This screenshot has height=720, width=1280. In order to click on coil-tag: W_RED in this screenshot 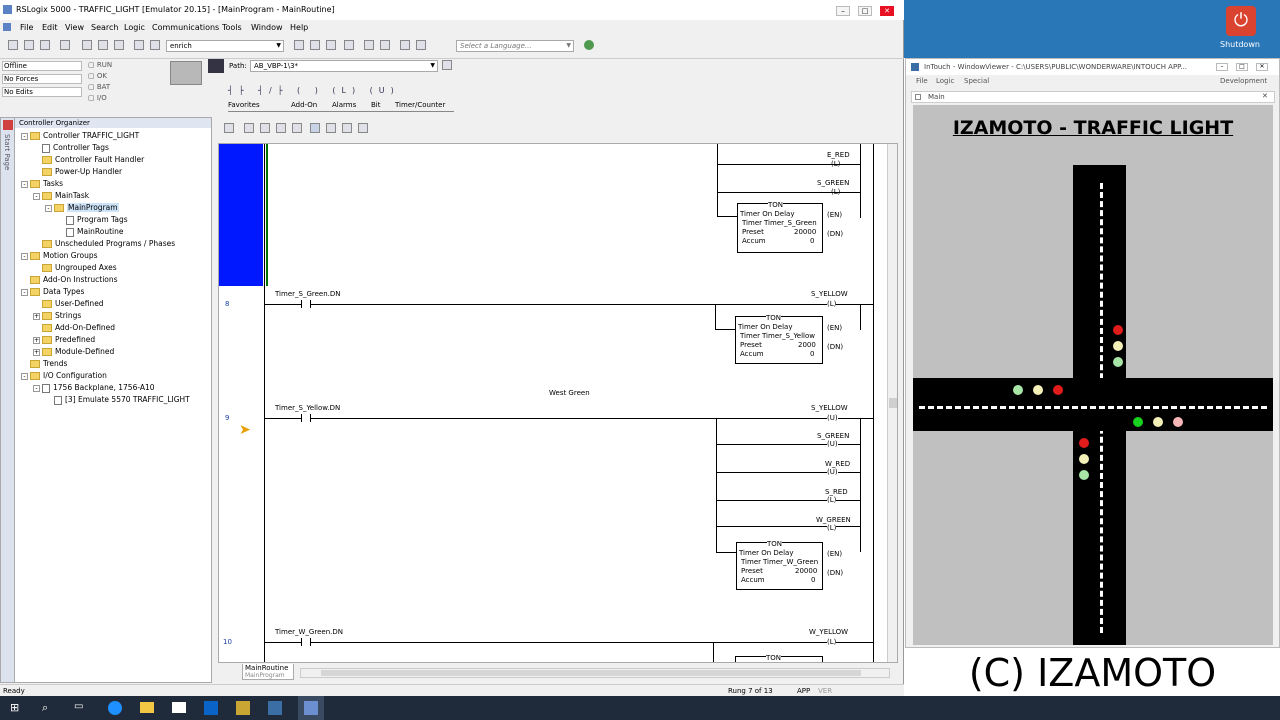, I will do `click(837, 464)`.